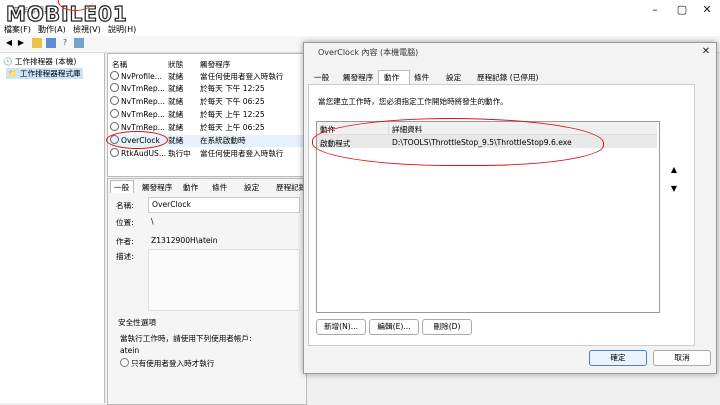 The image size is (720, 405). Describe the element at coordinates (208, 154) in the screenshot. I see `table-row: RtkAudUS... 執行中 當任何使用者登入時執行` at that location.